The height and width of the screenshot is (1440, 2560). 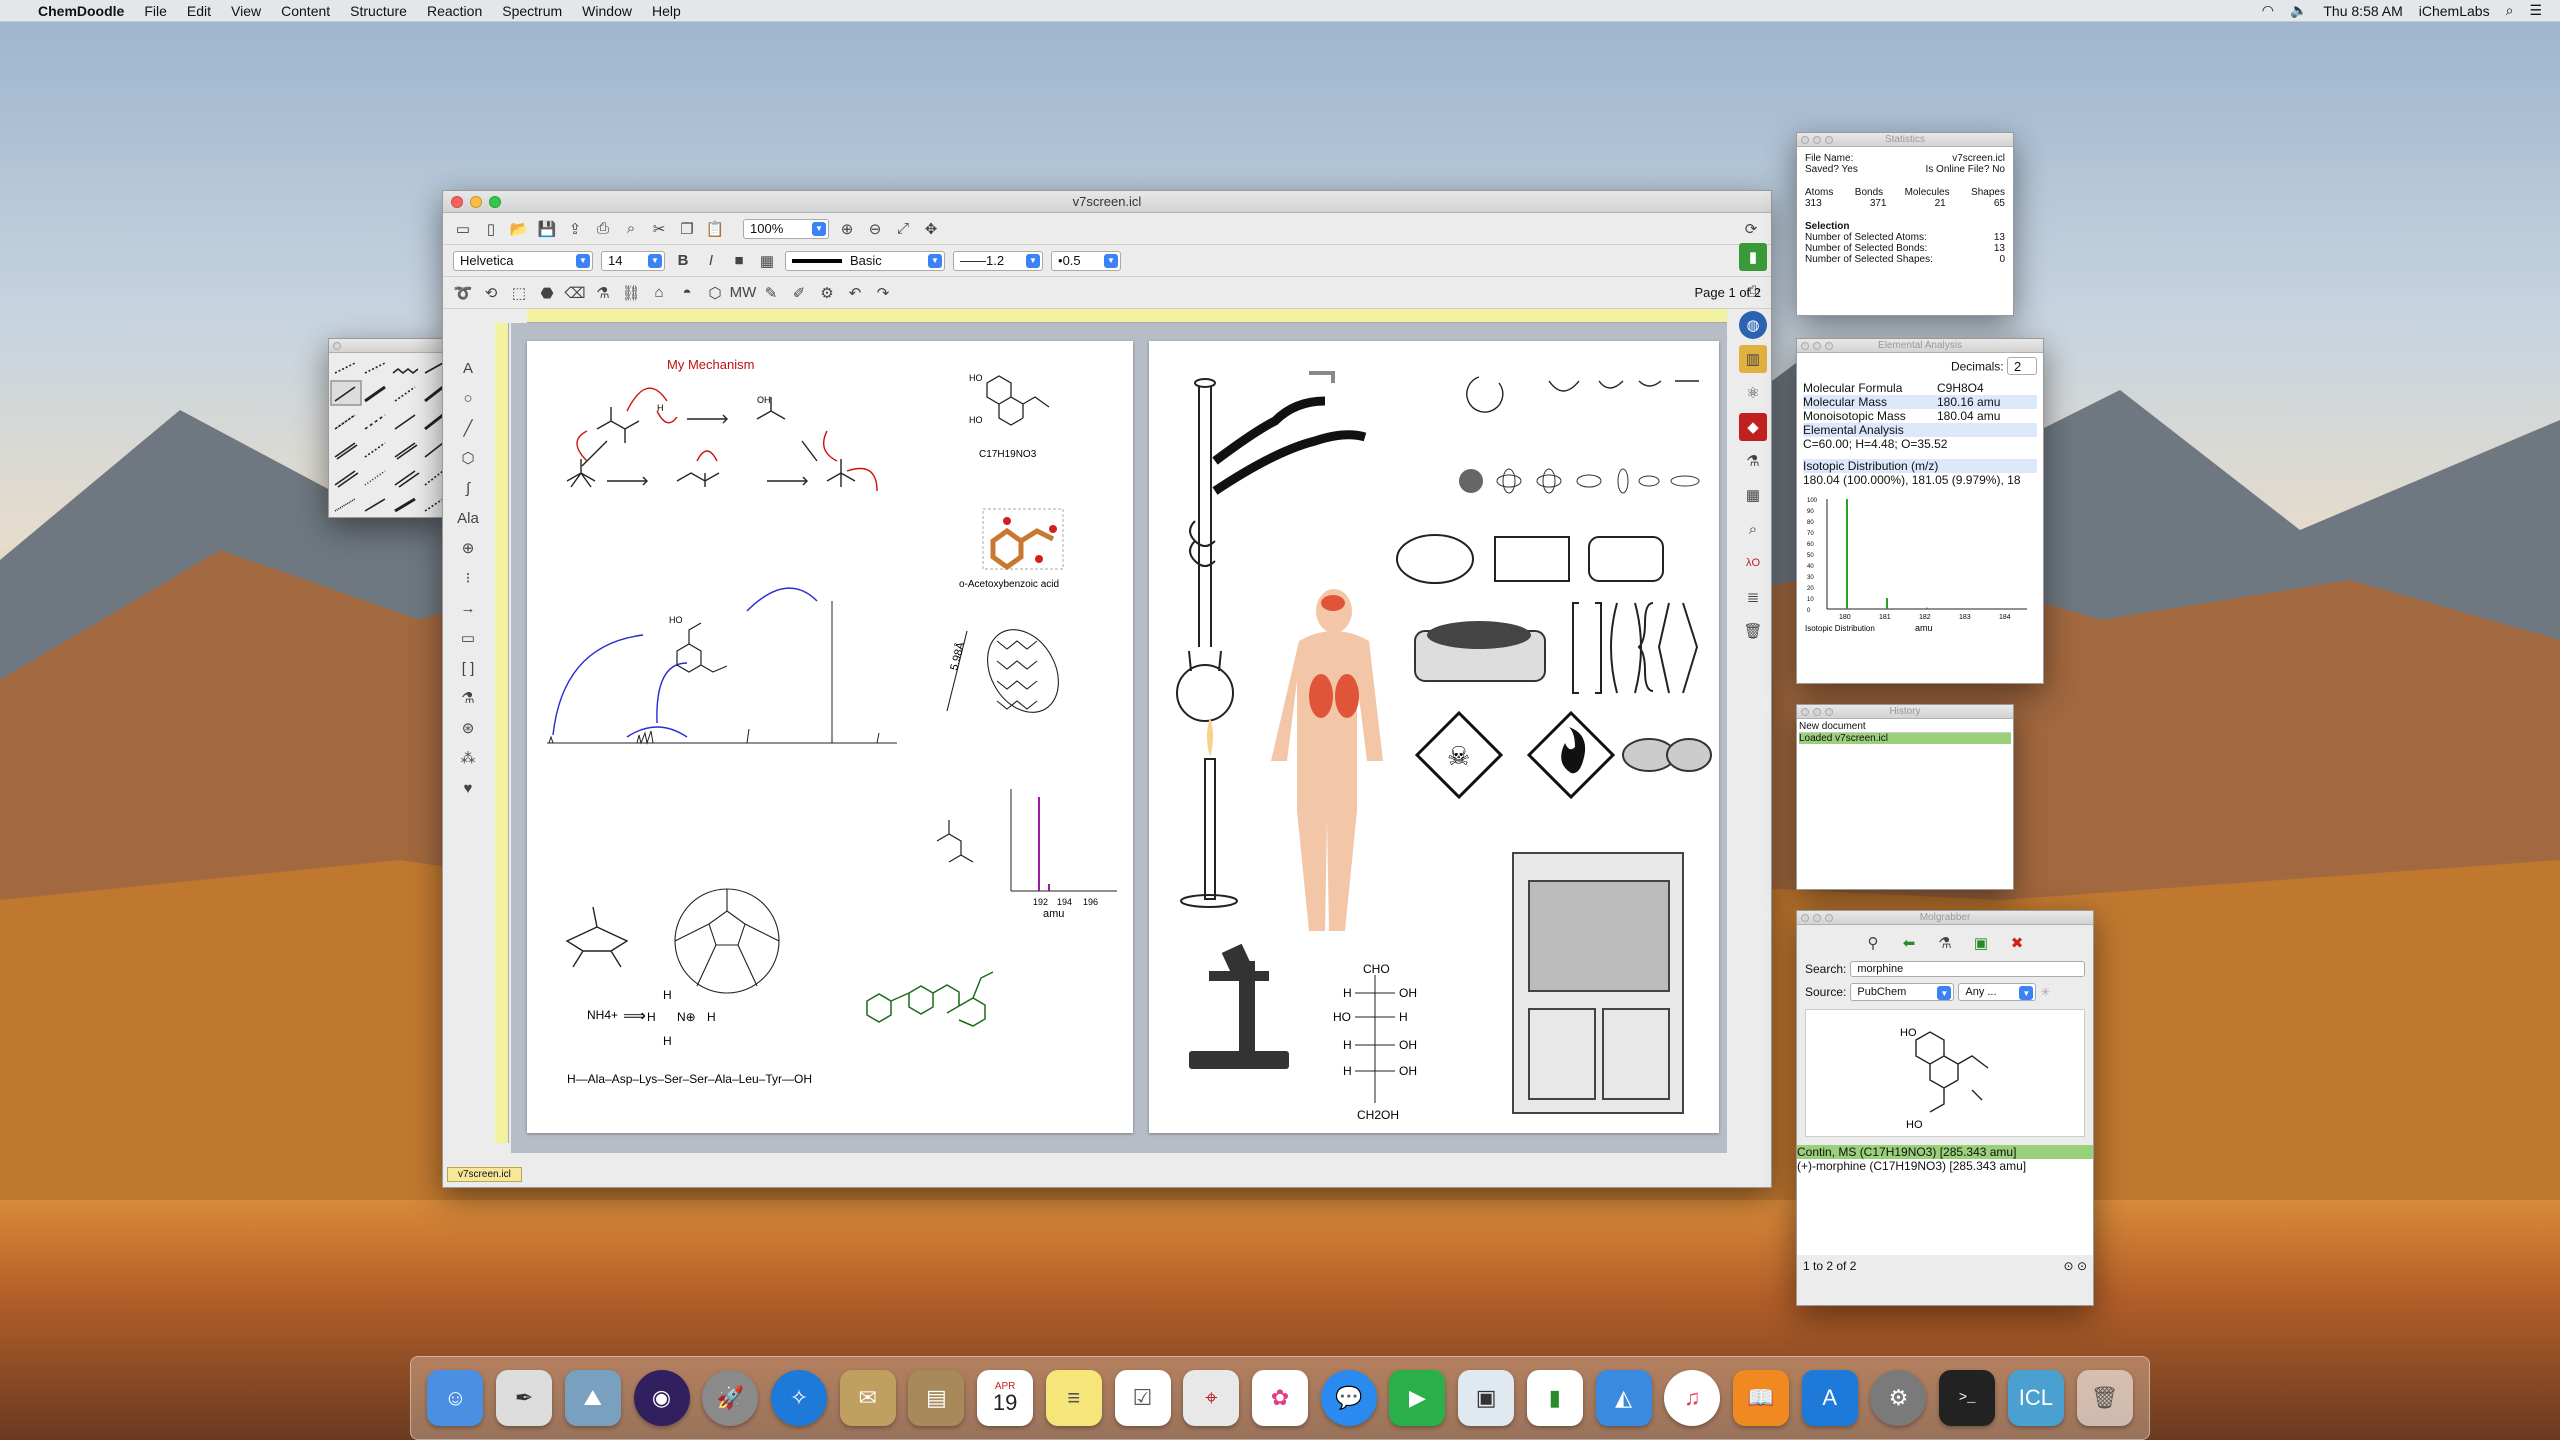 I want to click on sync-icon: ⟳, so click(x=1751, y=229).